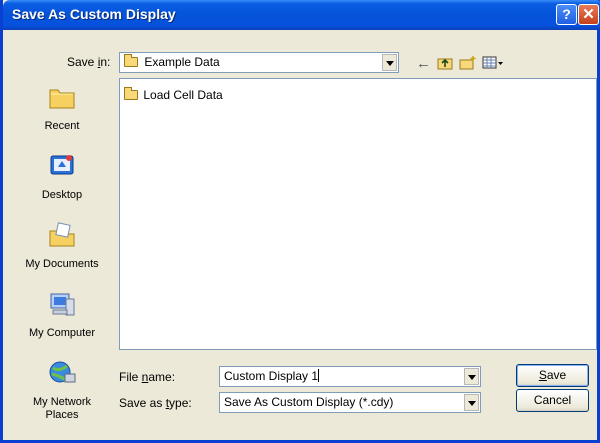 Image resolution: width=600 pixels, height=443 pixels. Describe the element at coordinates (588, 14) in the screenshot. I see `close-button: ✕` at that location.